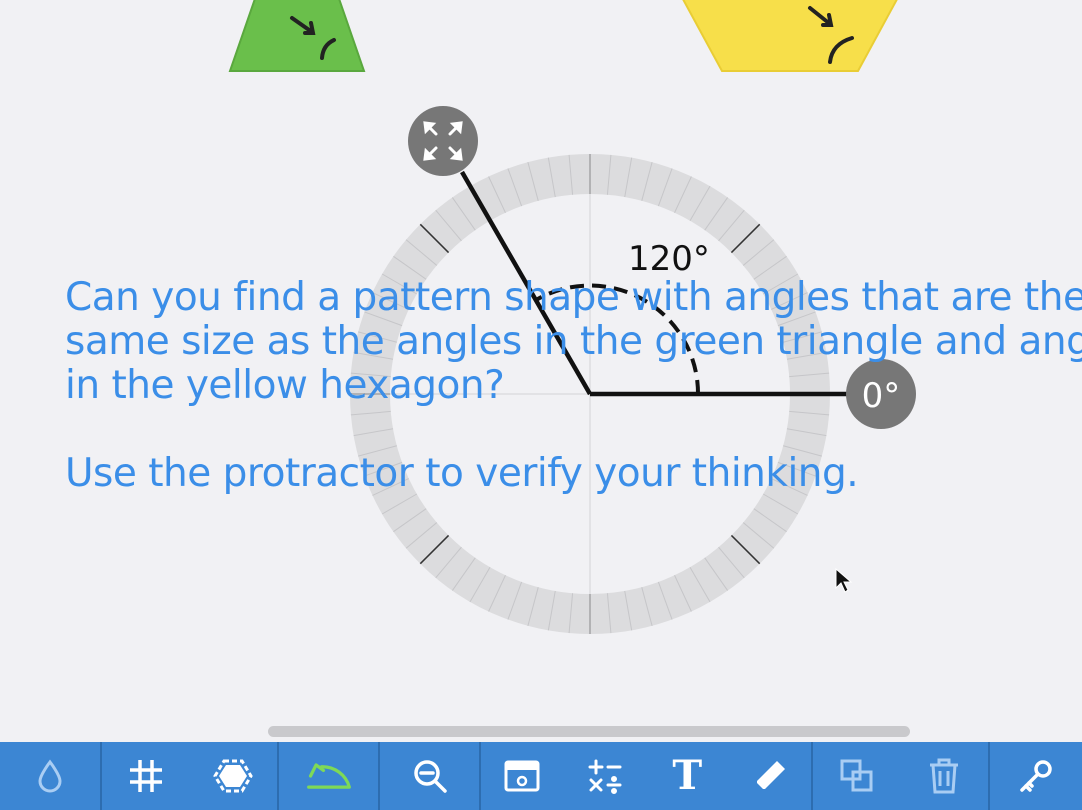  I want to click on zero-handle: 0°, so click(881, 394).